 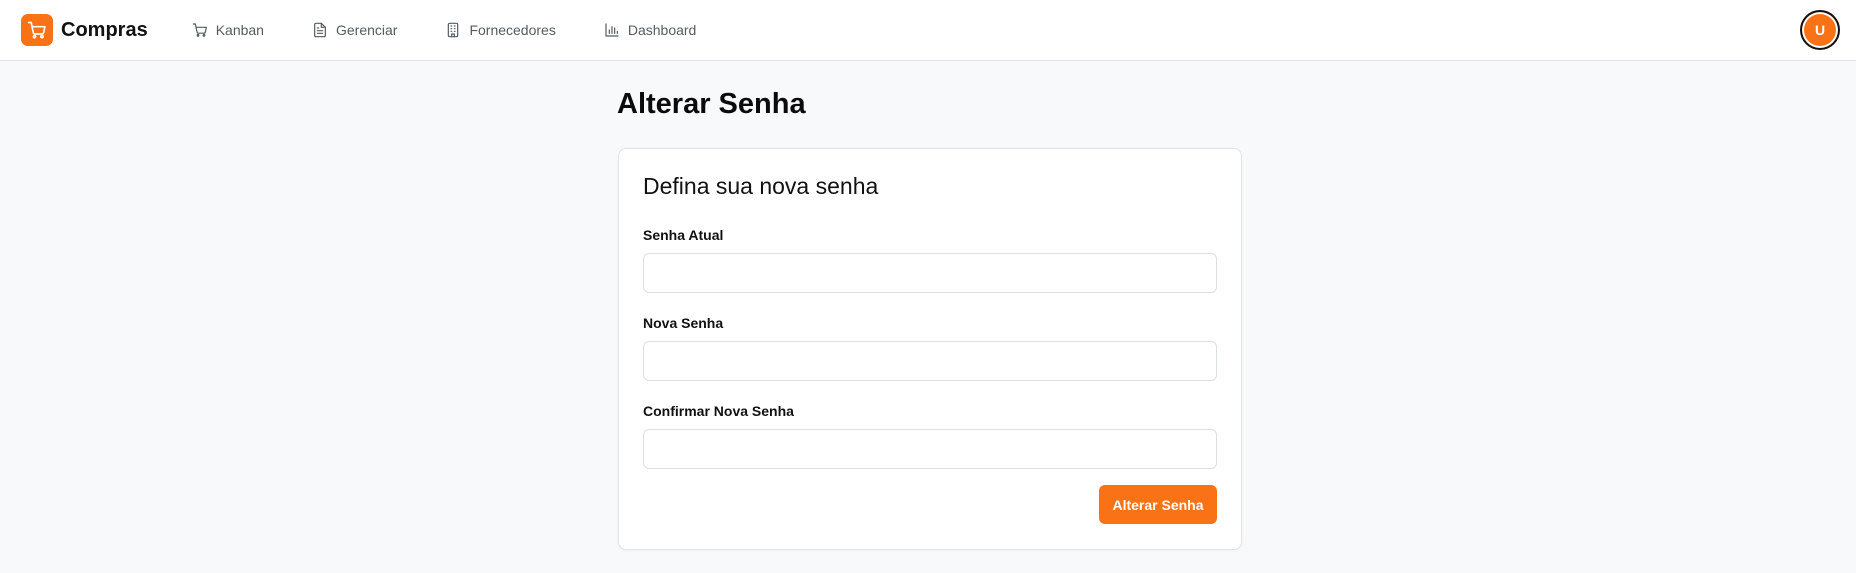 I want to click on nav-item-kanban: Kanban, so click(x=228, y=30).